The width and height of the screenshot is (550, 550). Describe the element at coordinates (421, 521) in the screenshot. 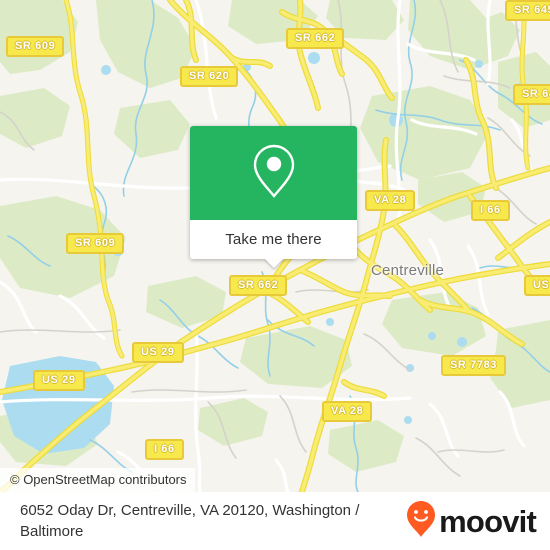

I see `moovit-smiley-pin-icon` at that location.